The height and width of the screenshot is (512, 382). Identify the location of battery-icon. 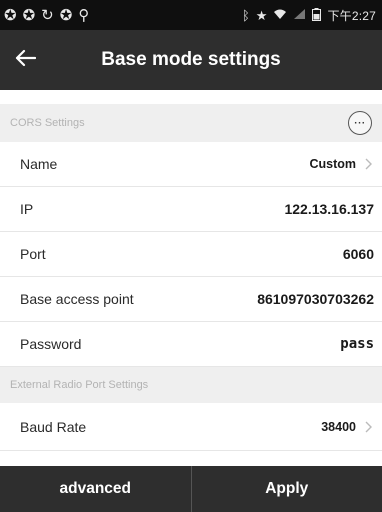
(317, 15).